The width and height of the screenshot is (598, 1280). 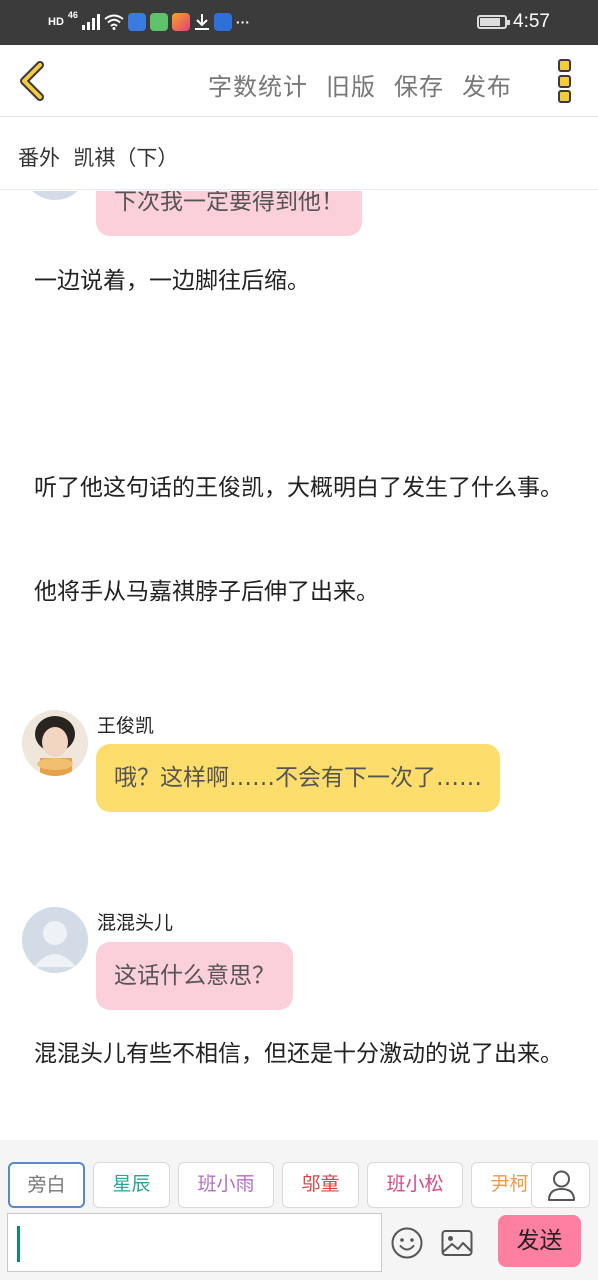 I want to click on download-icon, so click(x=201, y=22).